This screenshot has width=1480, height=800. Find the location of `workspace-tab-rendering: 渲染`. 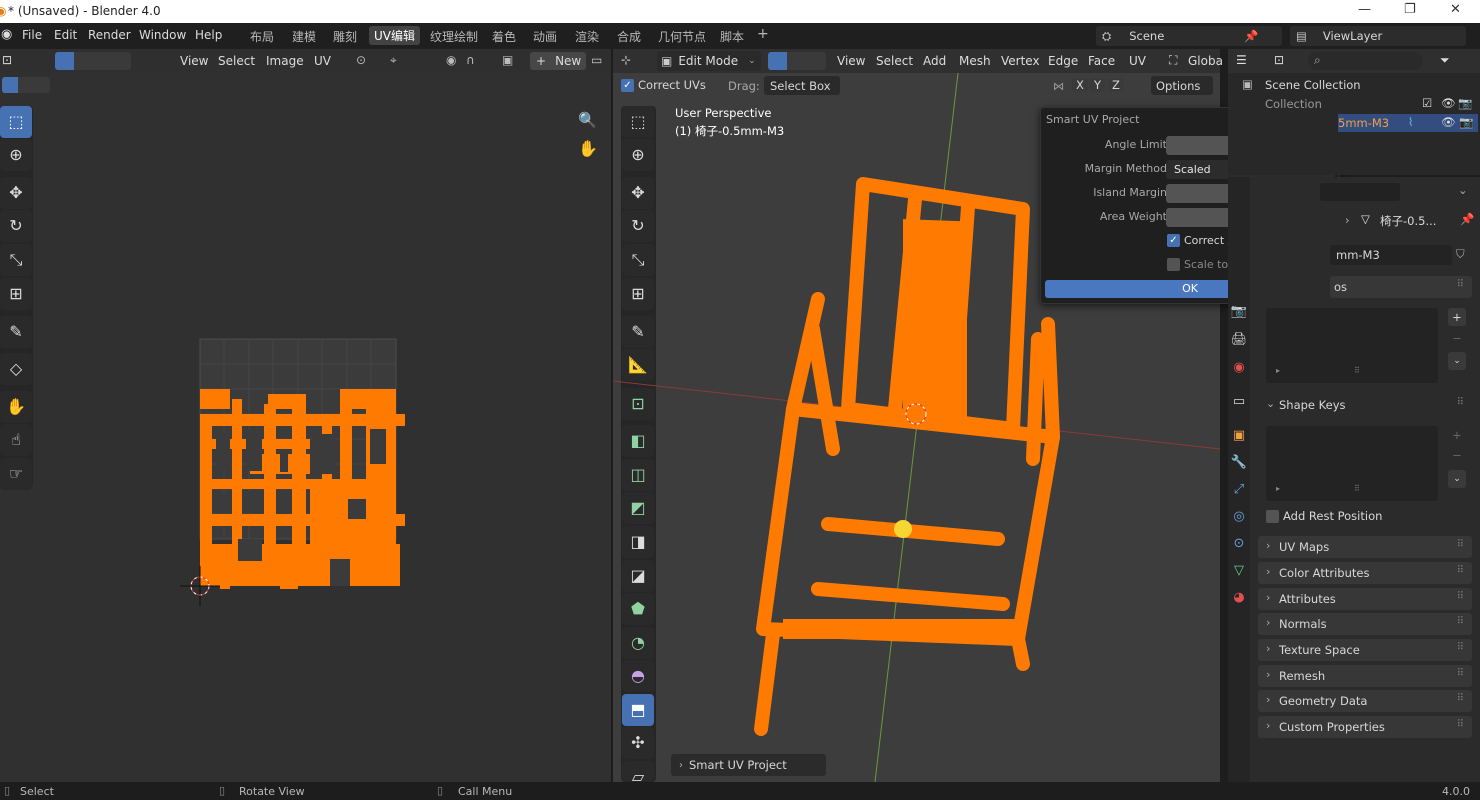

workspace-tab-rendering: 渲染 is located at coordinates (587, 36).